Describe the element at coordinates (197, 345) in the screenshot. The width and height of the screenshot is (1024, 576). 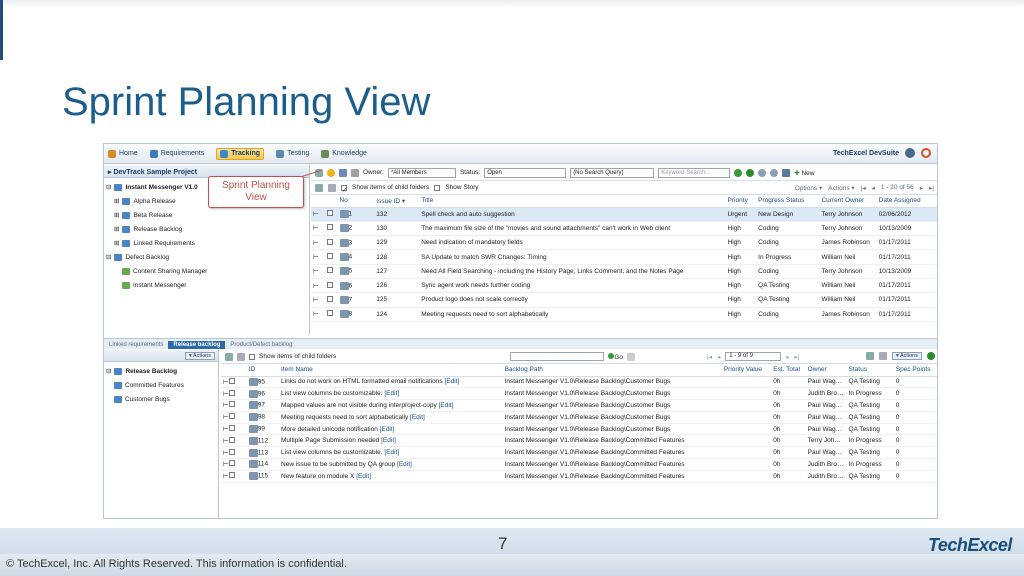
I see `tab-1: Release backlog` at that location.